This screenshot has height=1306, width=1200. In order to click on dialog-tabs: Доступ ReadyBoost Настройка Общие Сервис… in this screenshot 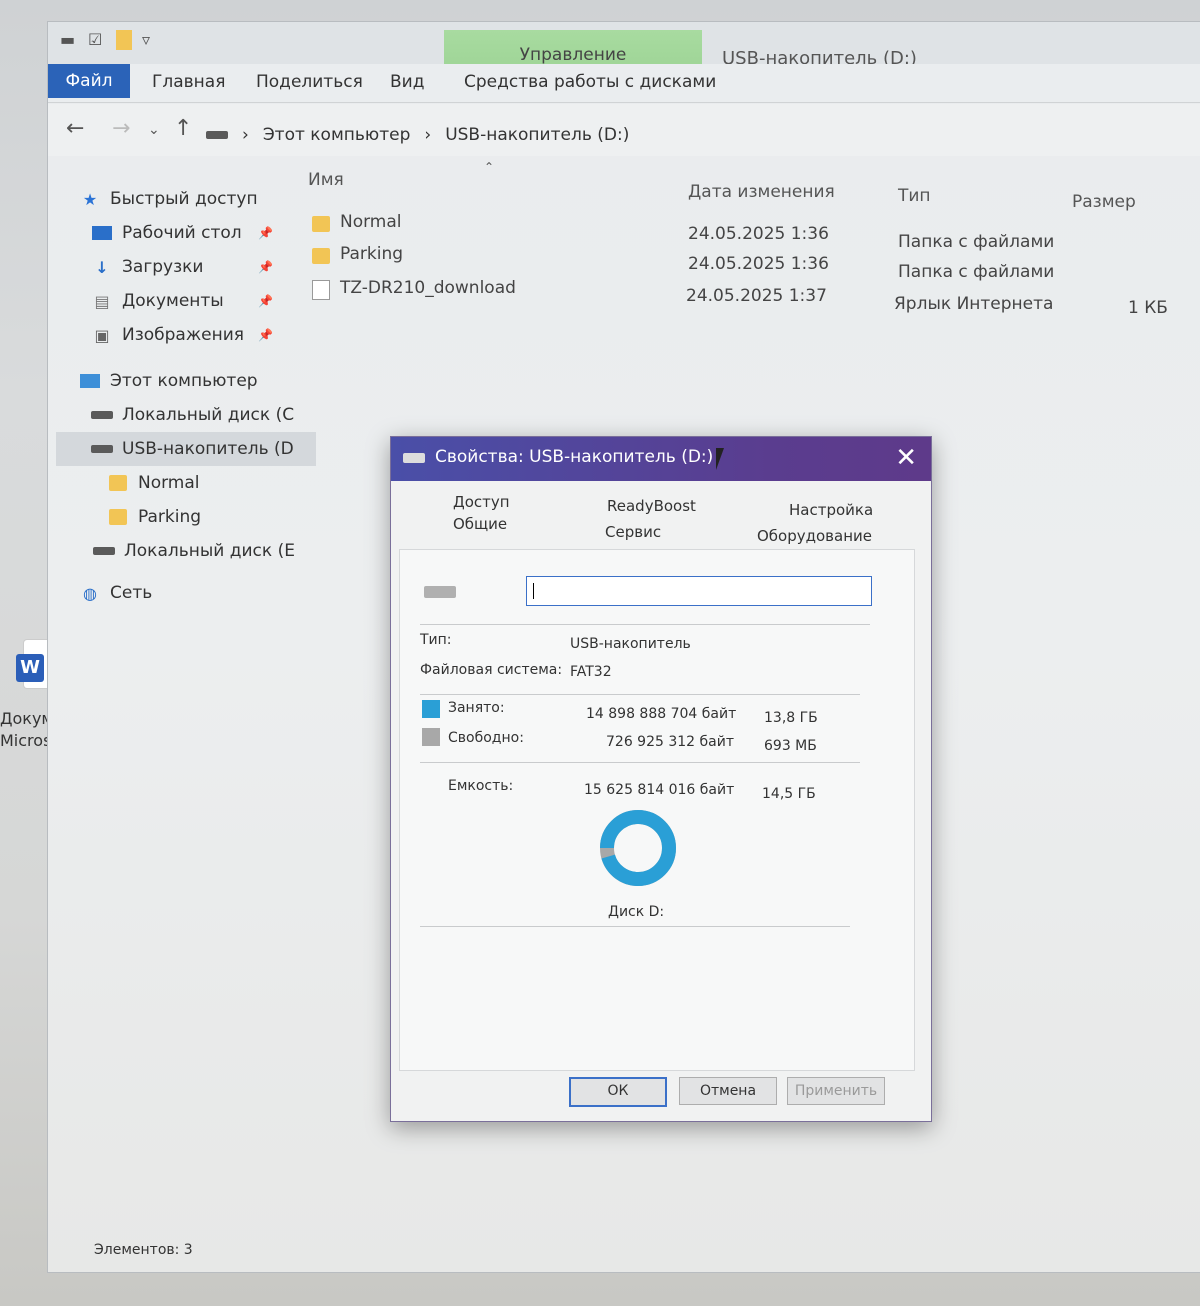, I will do `click(656, 519)`.